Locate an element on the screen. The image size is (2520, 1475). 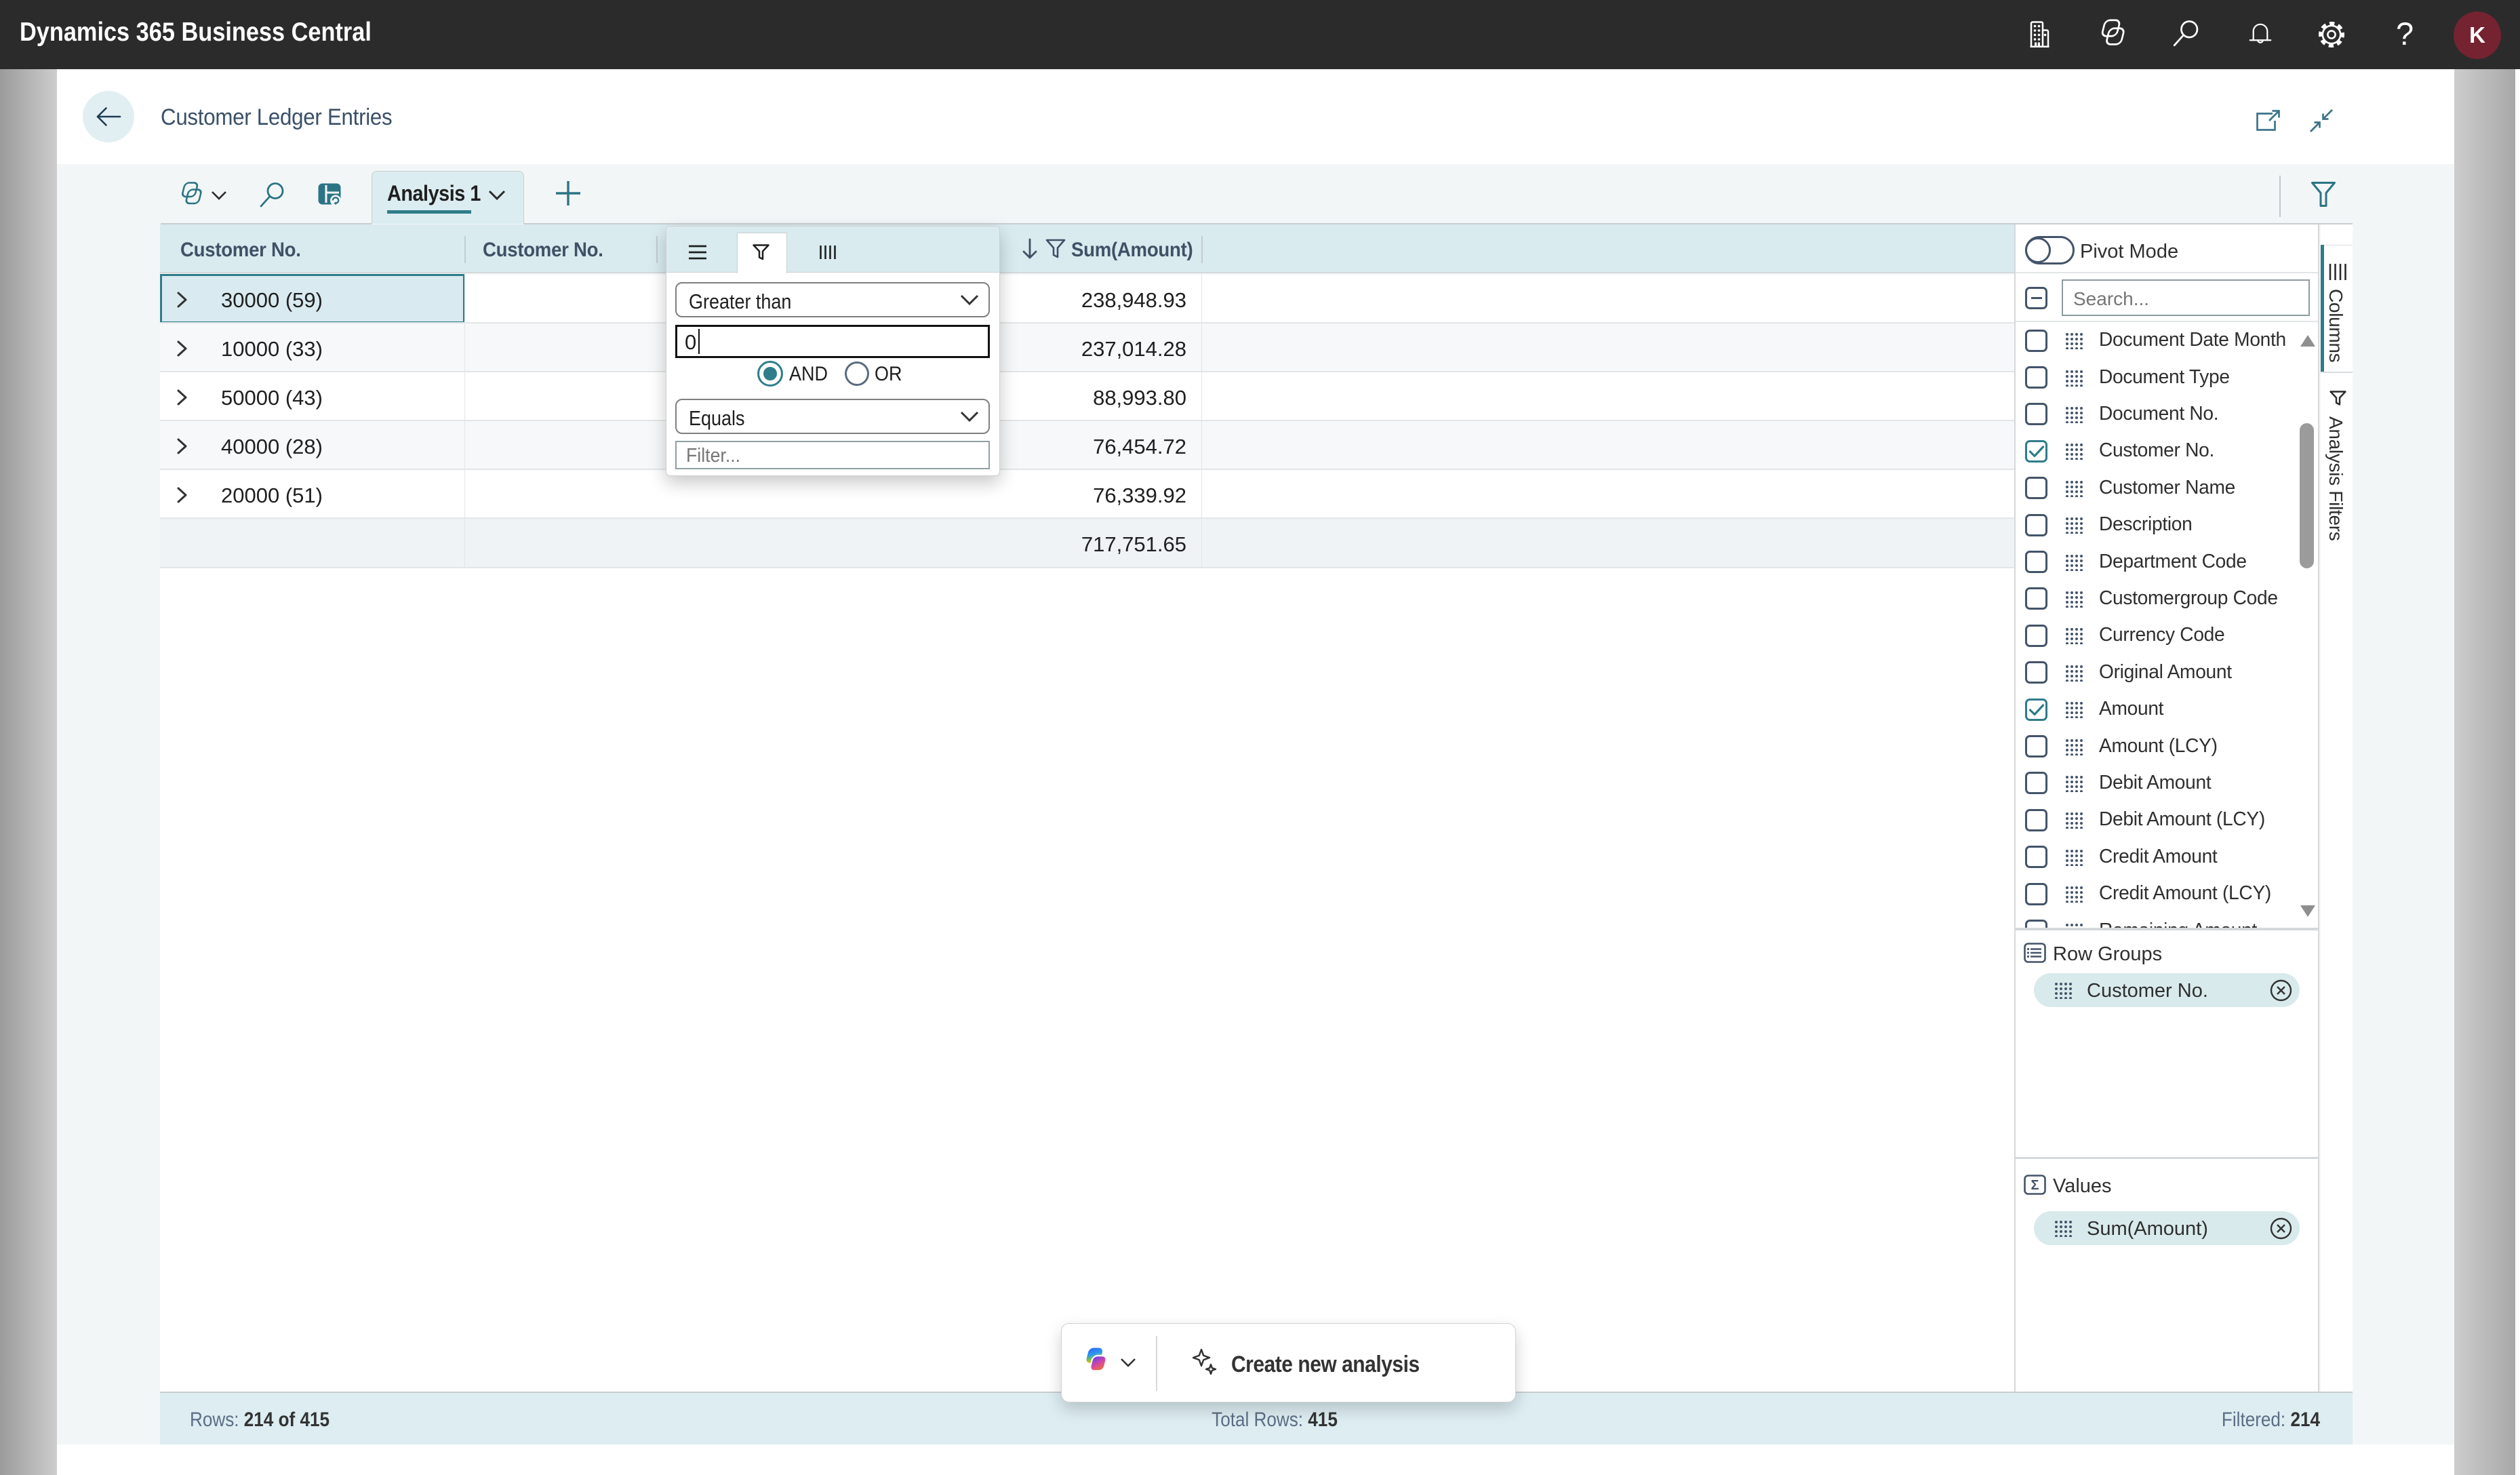
svg-text: Σ is located at coordinates (2035, 1185).